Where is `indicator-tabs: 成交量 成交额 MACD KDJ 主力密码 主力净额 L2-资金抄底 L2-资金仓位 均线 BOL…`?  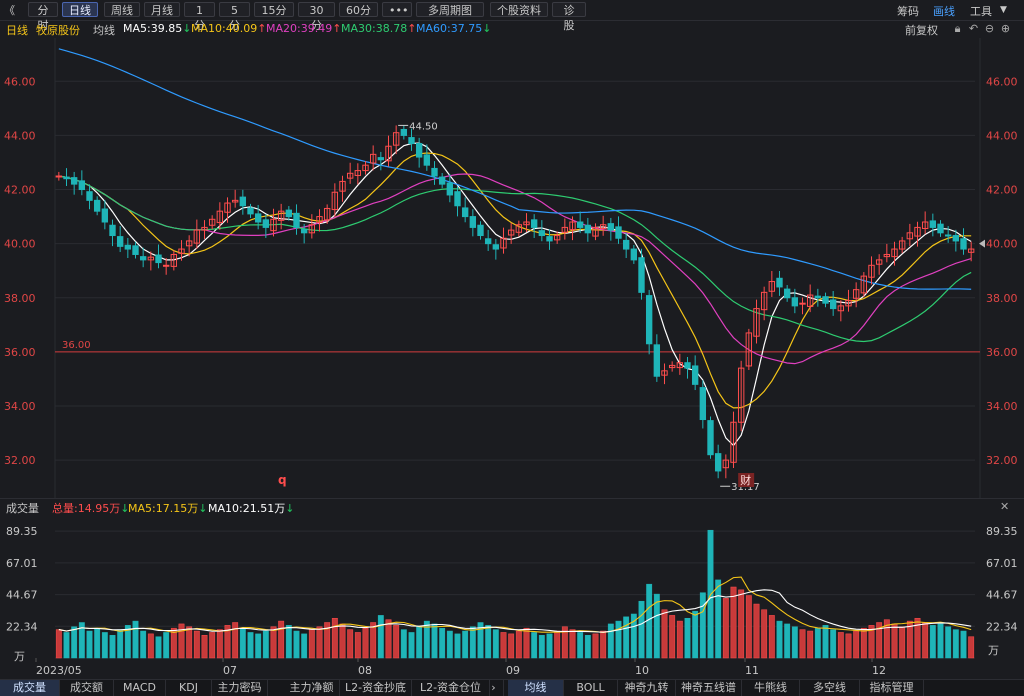 indicator-tabs: 成交量 成交额 MACD KDJ 主力密码 主力净额 L2-资金抄底 L2-资金仓位 均线 BOL… is located at coordinates (512, 687).